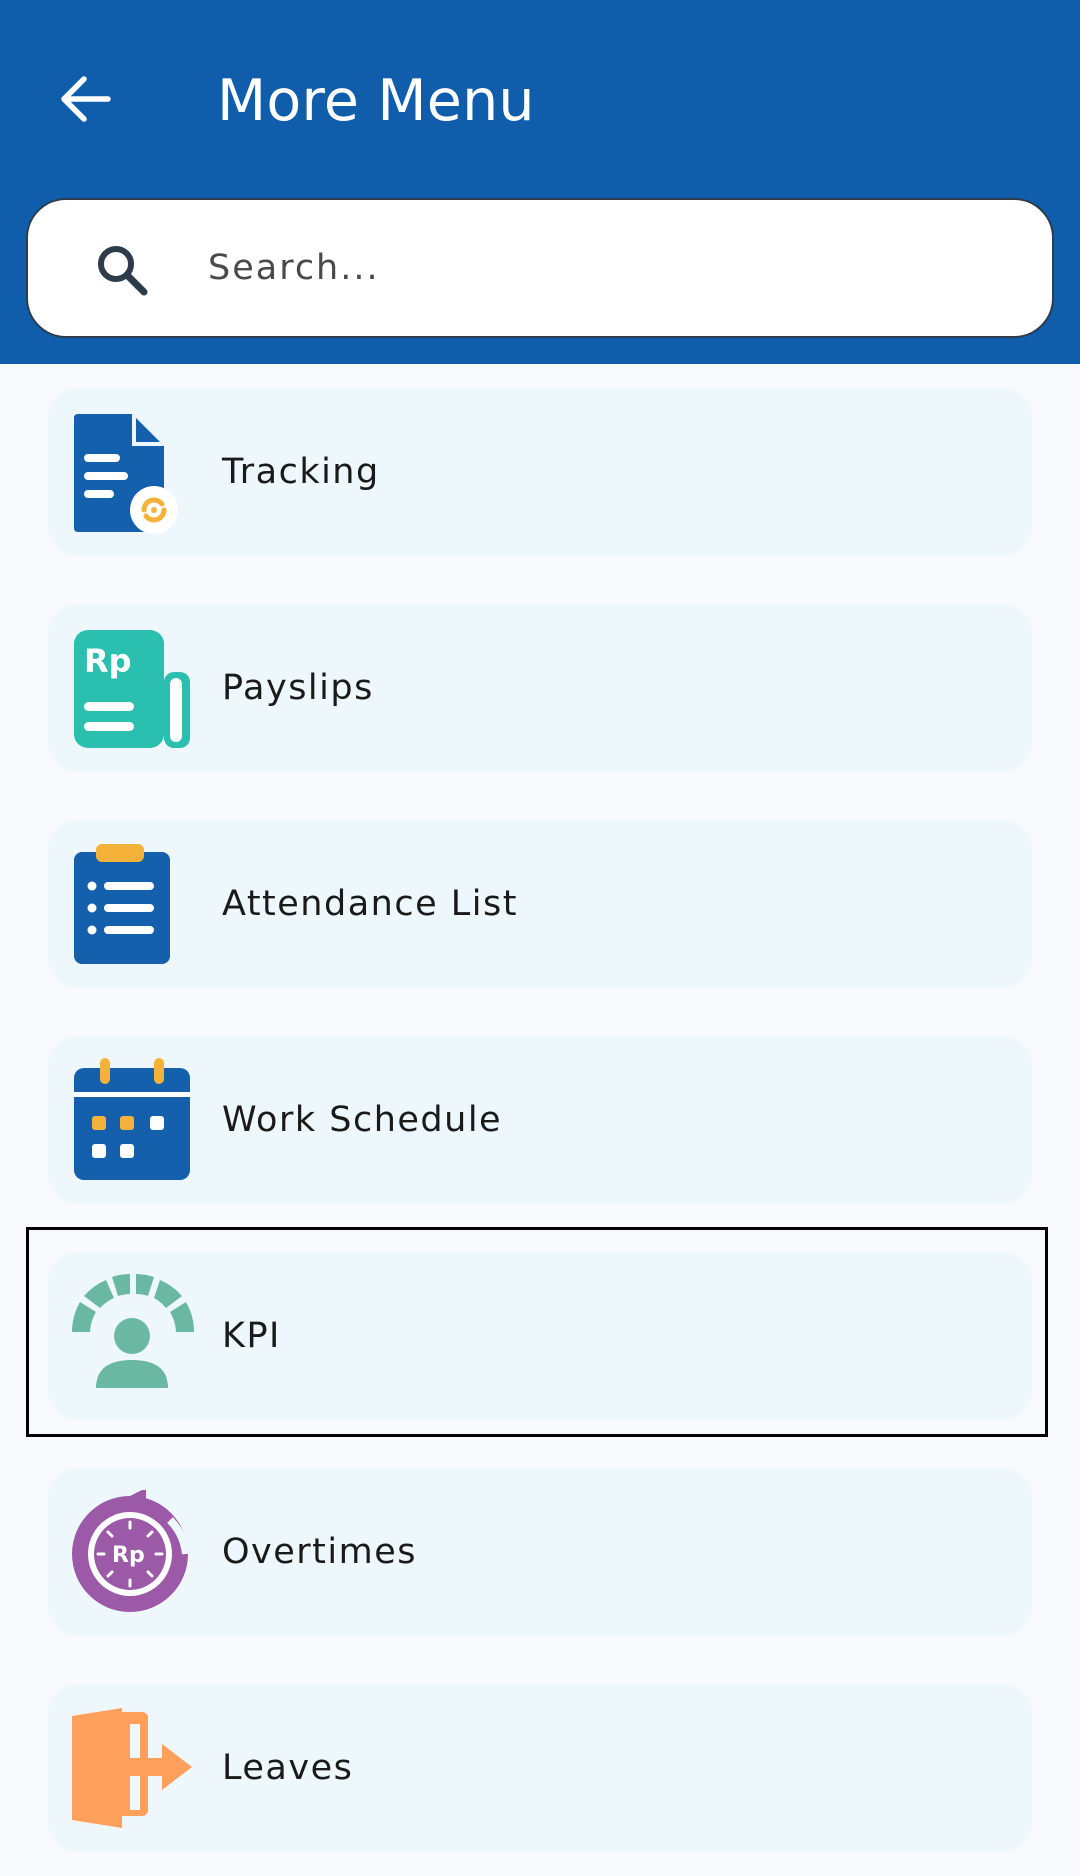 This screenshot has height=1876, width=1080. What do you see at coordinates (540, 1336) in the screenshot?
I see `menu-item-kpi: KPI` at bounding box center [540, 1336].